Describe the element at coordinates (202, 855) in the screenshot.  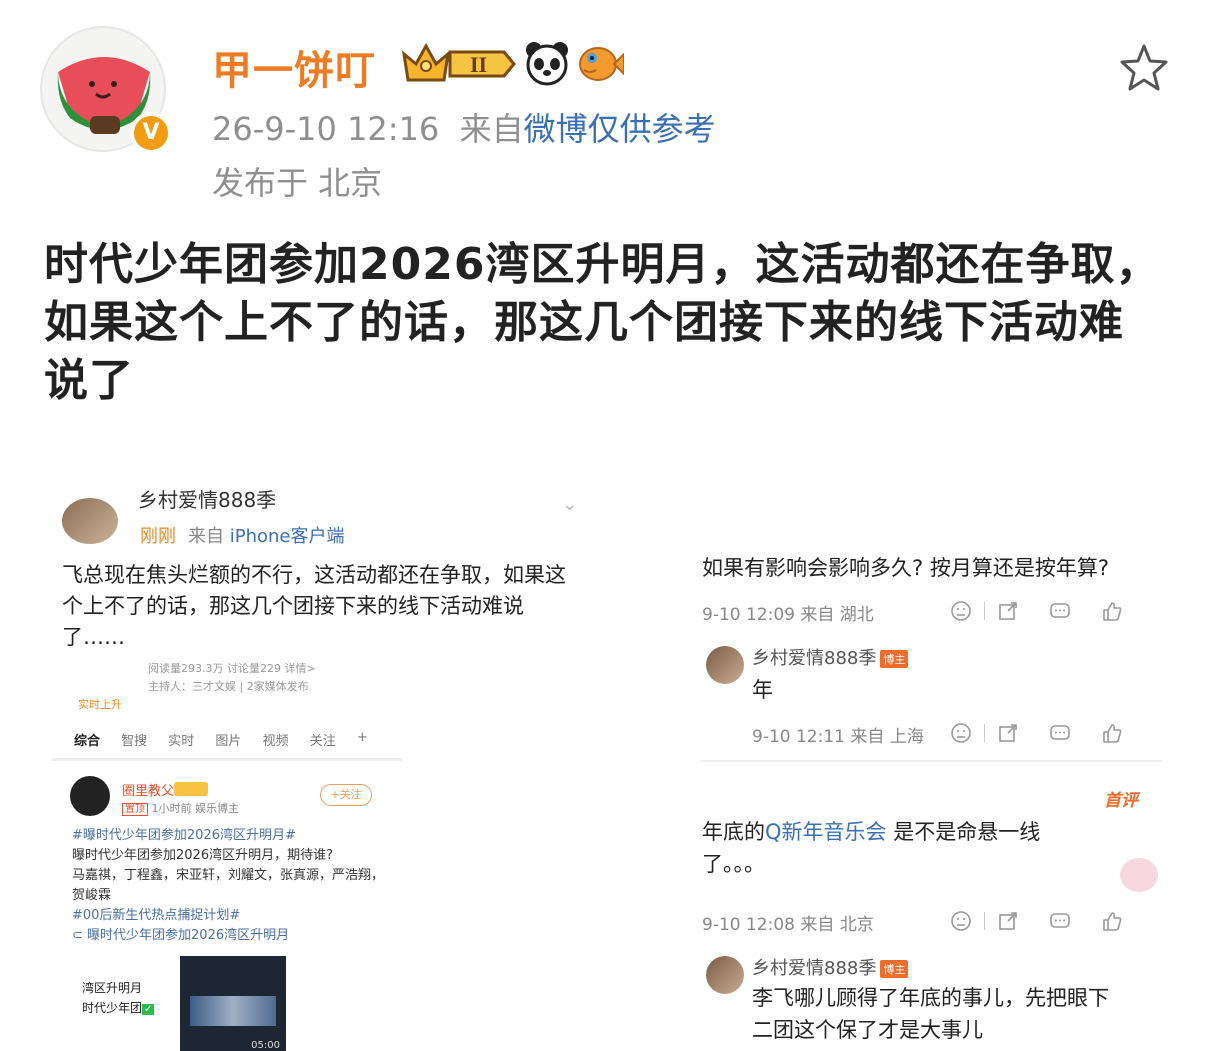
I see `card-line: 曝时代少年团参加2026湾区升明月，期待谁?` at that location.